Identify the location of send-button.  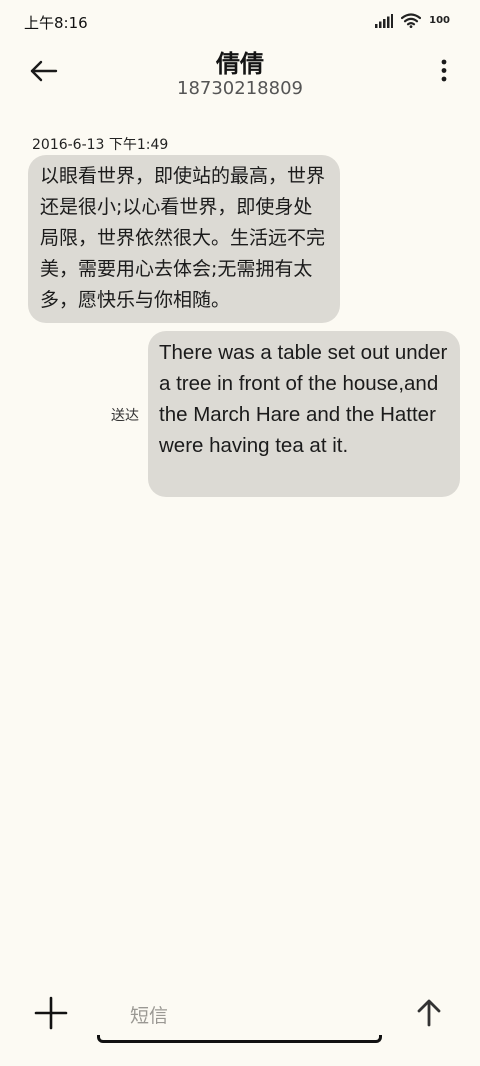
(429, 1013).